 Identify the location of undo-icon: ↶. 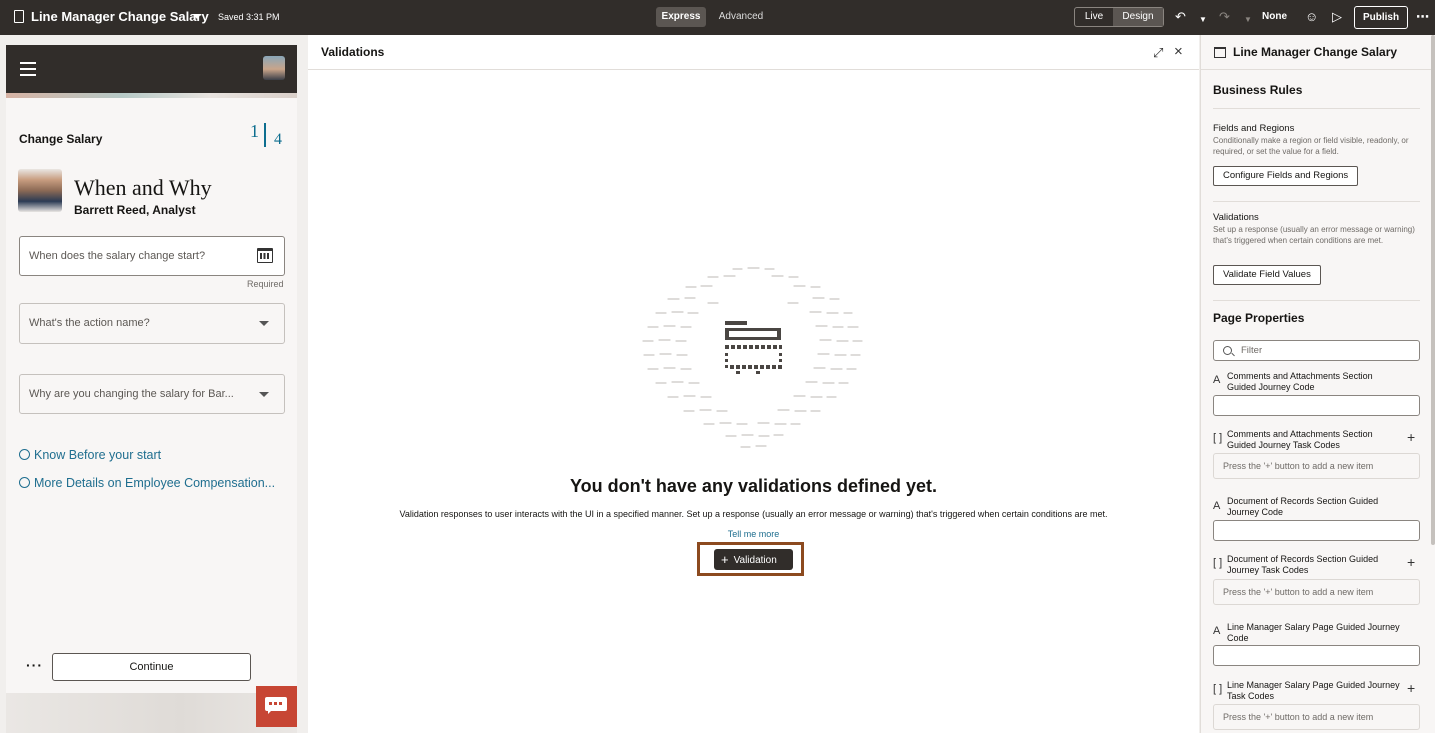
(1180, 17).